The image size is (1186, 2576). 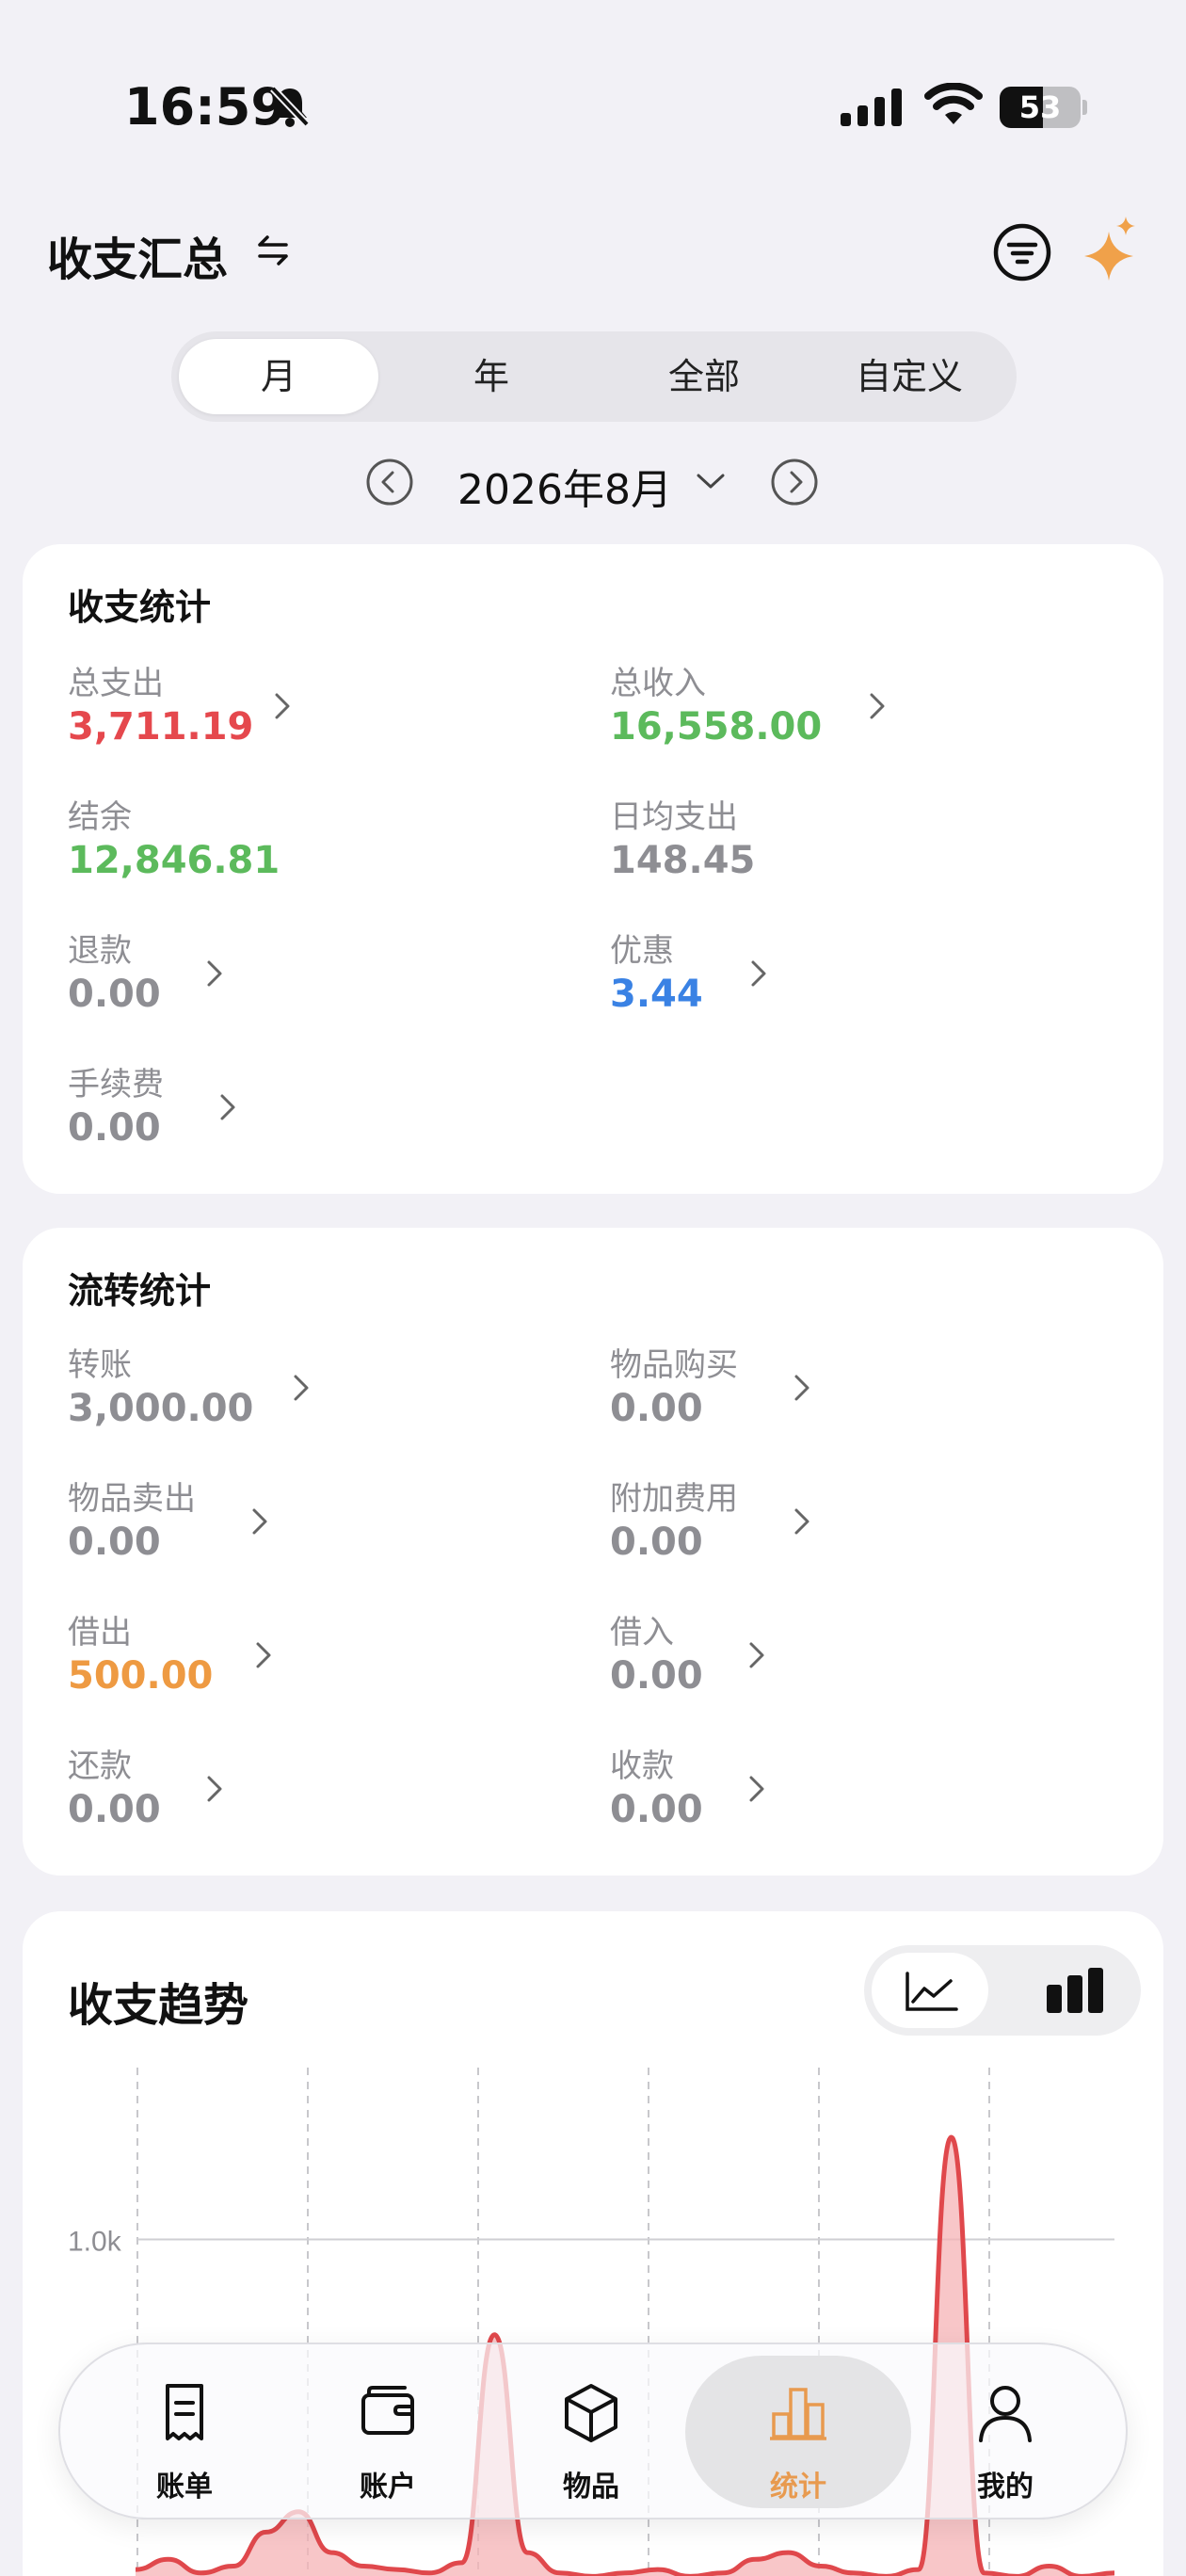 I want to click on stat-daily-average: 日均支出 148.45, so click(x=683, y=840).